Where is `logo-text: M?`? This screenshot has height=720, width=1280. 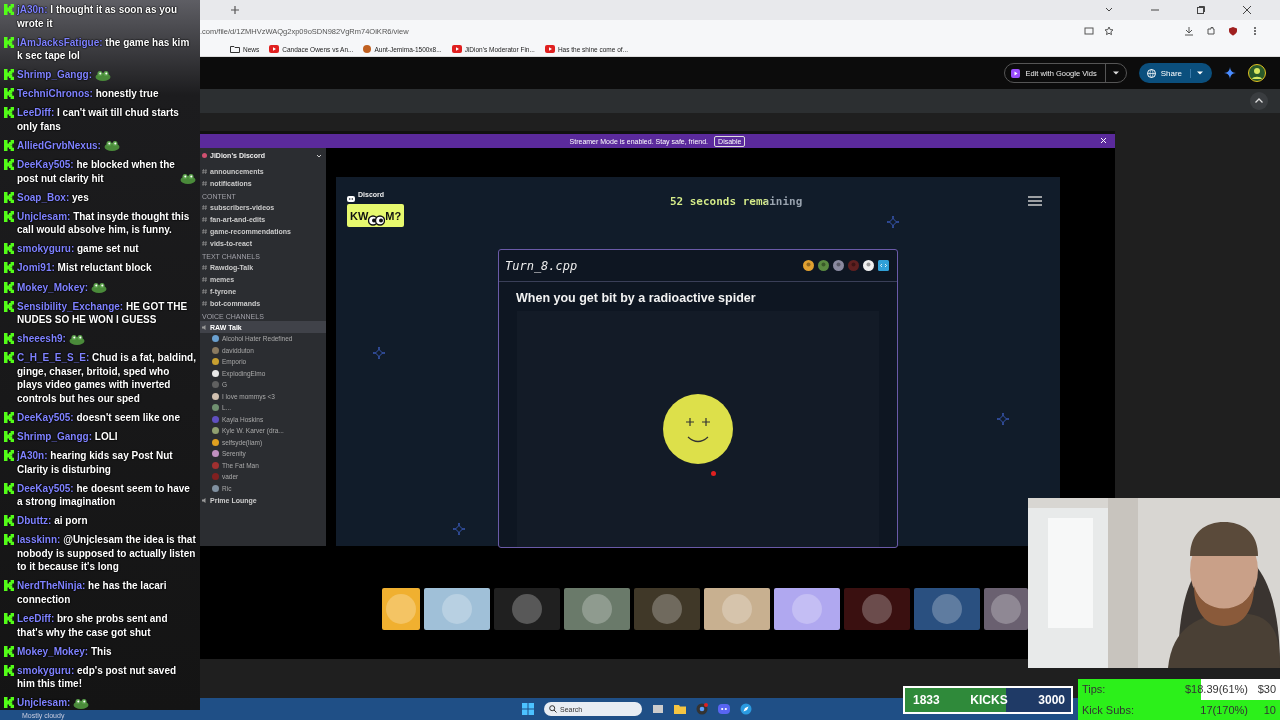 logo-text: M? is located at coordinates (393, 215).